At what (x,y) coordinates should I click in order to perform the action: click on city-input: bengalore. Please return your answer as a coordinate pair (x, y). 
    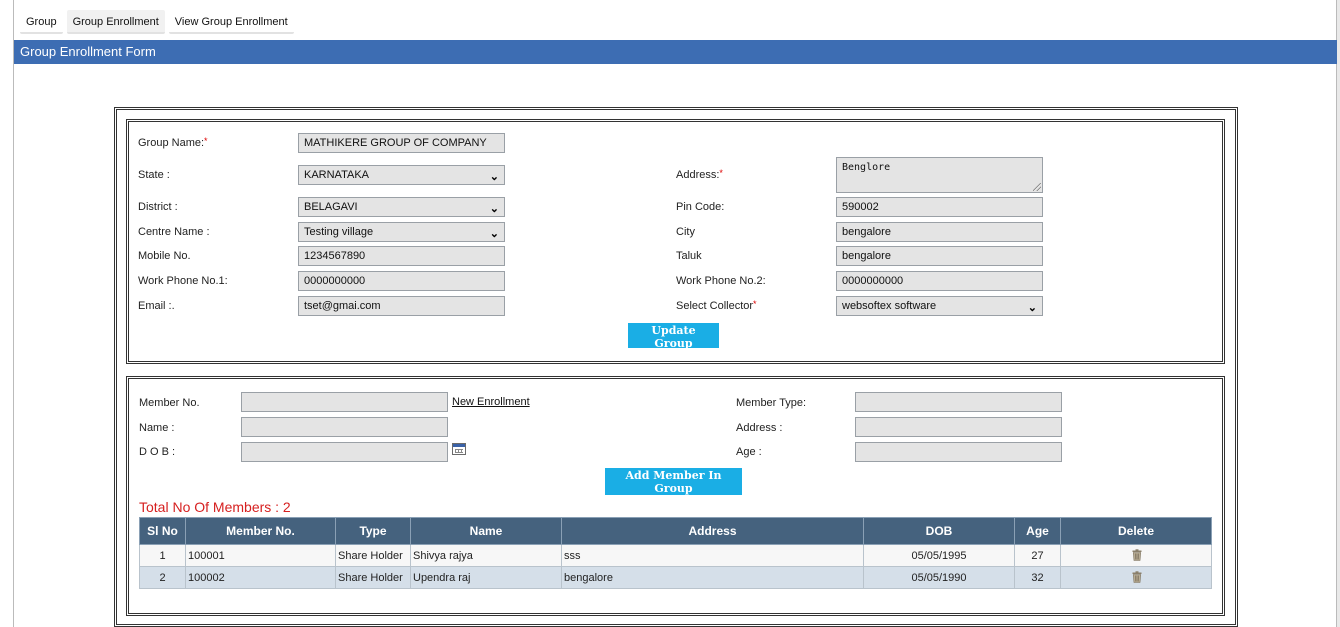
    Looking at the image, I should click on (939, 232).